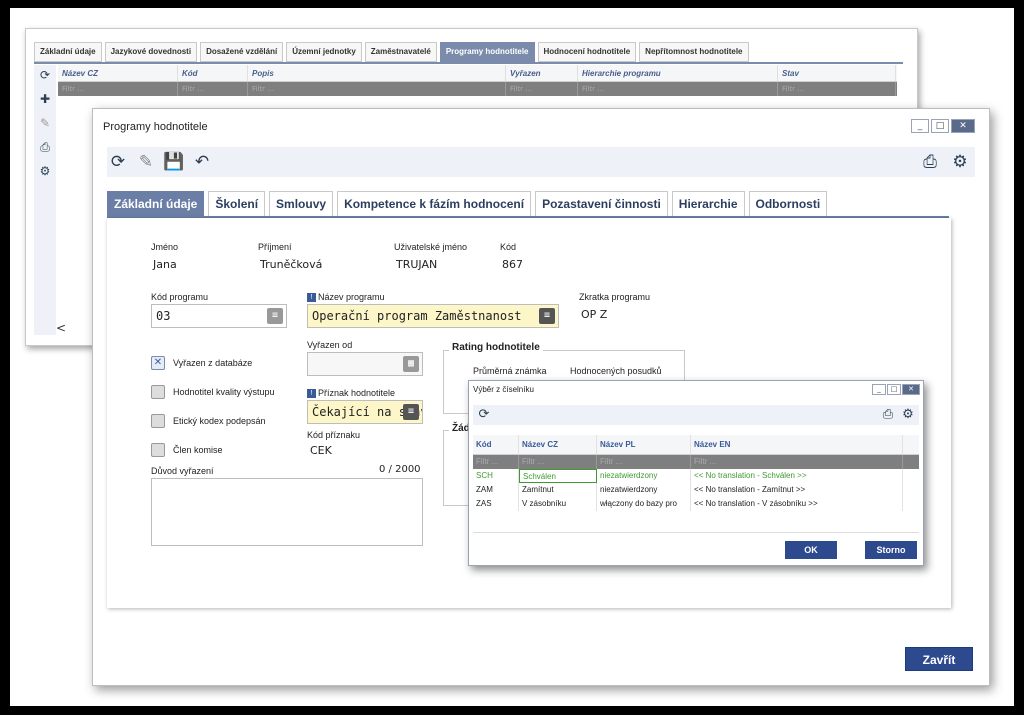  I want to click on calendar-icon: ▦, so click(411, 364).